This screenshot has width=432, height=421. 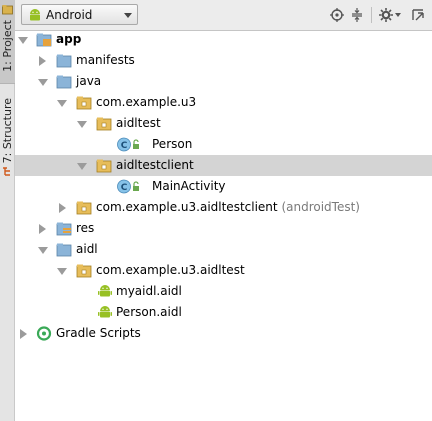 What do you see at coordinates (149, 291) in the screenshot?
I see `tree-node-label: myaidl.aidl` at bounding box center [149, 291].